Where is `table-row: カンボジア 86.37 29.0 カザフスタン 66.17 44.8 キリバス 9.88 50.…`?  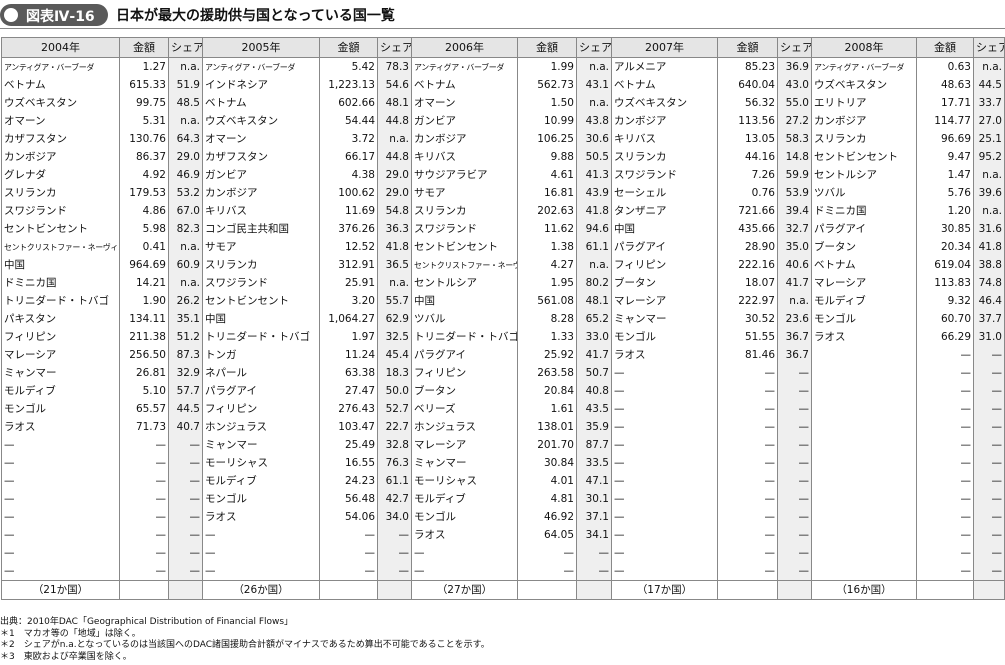
table-row: カンボジア 86.37 29.0 カザフスタン 66.17 44.8 キリバス 9.88 50.… is located at coordinates (503, 157).